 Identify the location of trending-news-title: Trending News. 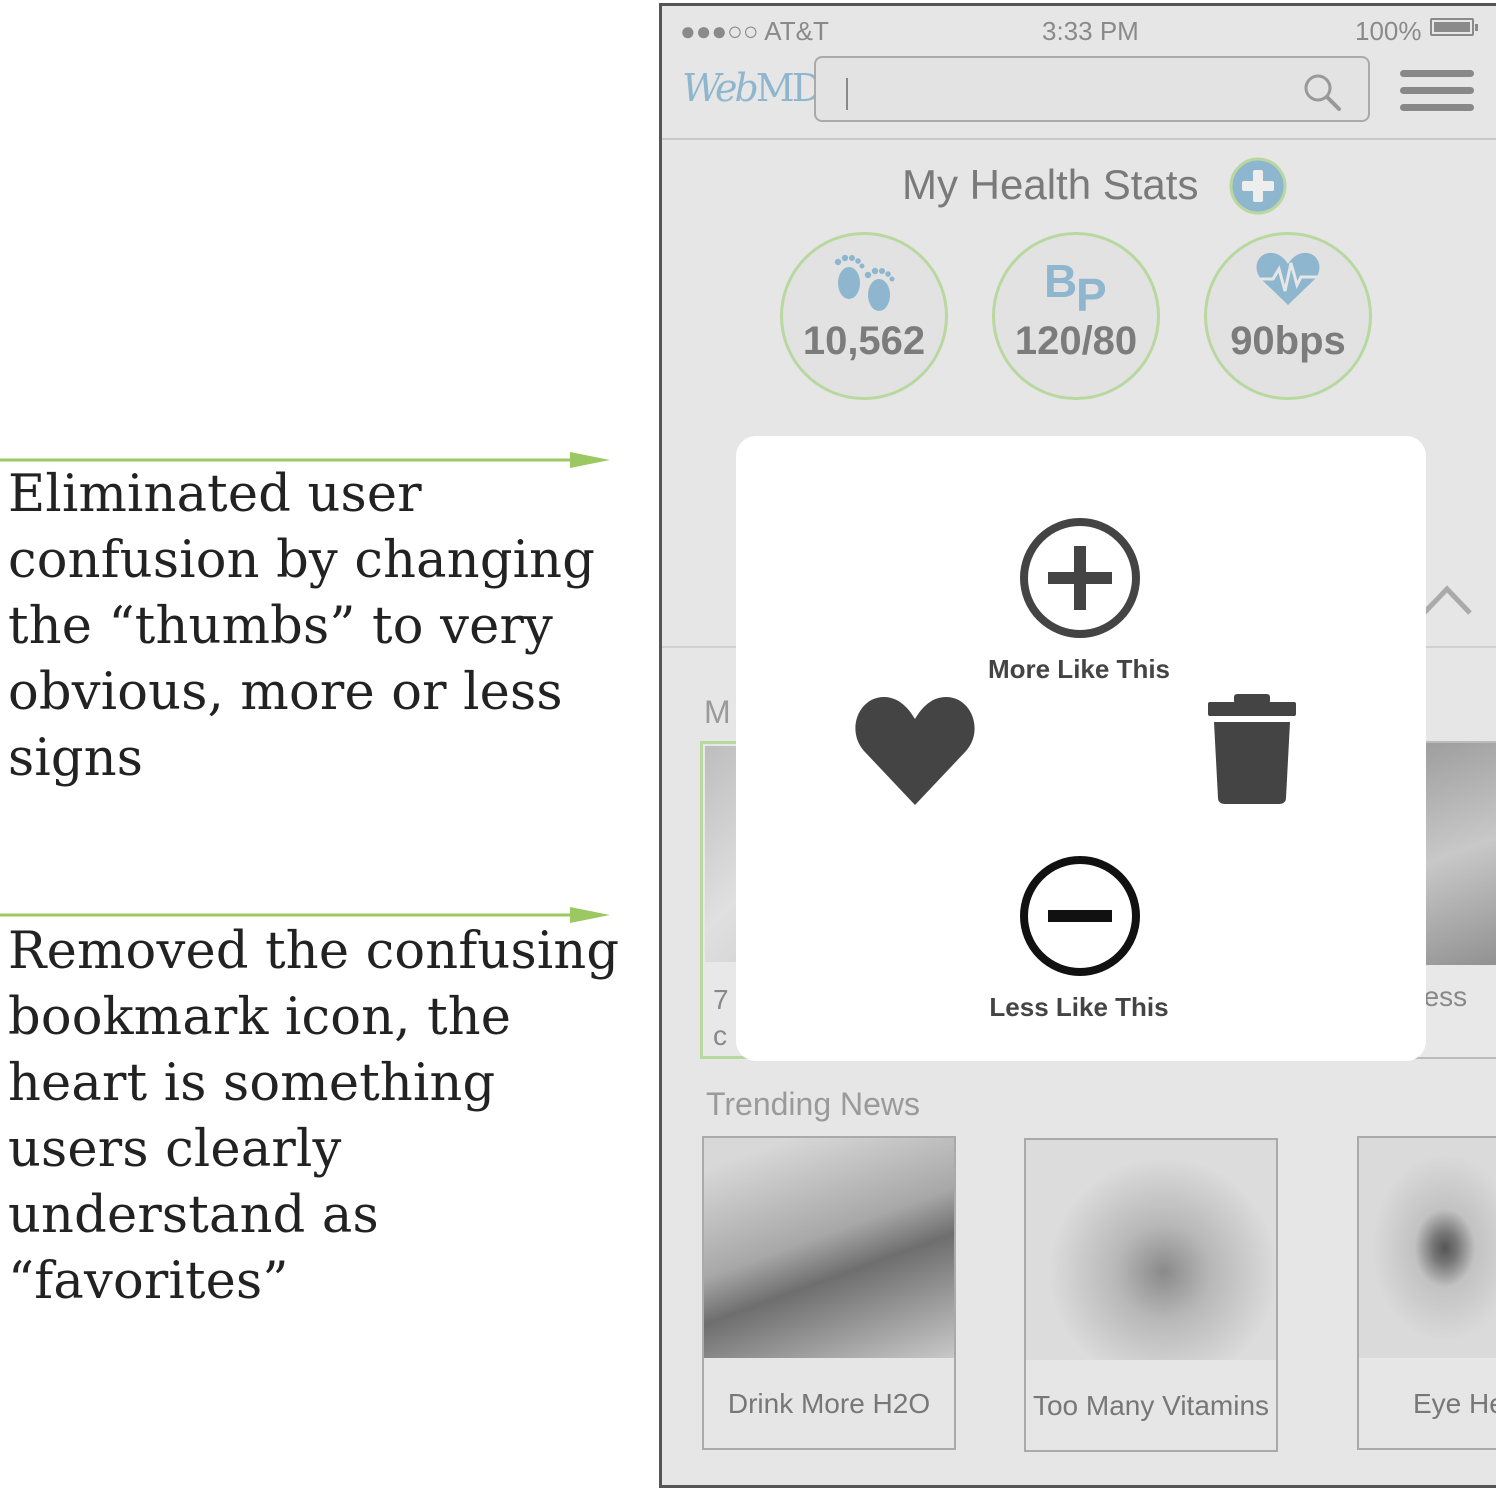
(813, 1104).